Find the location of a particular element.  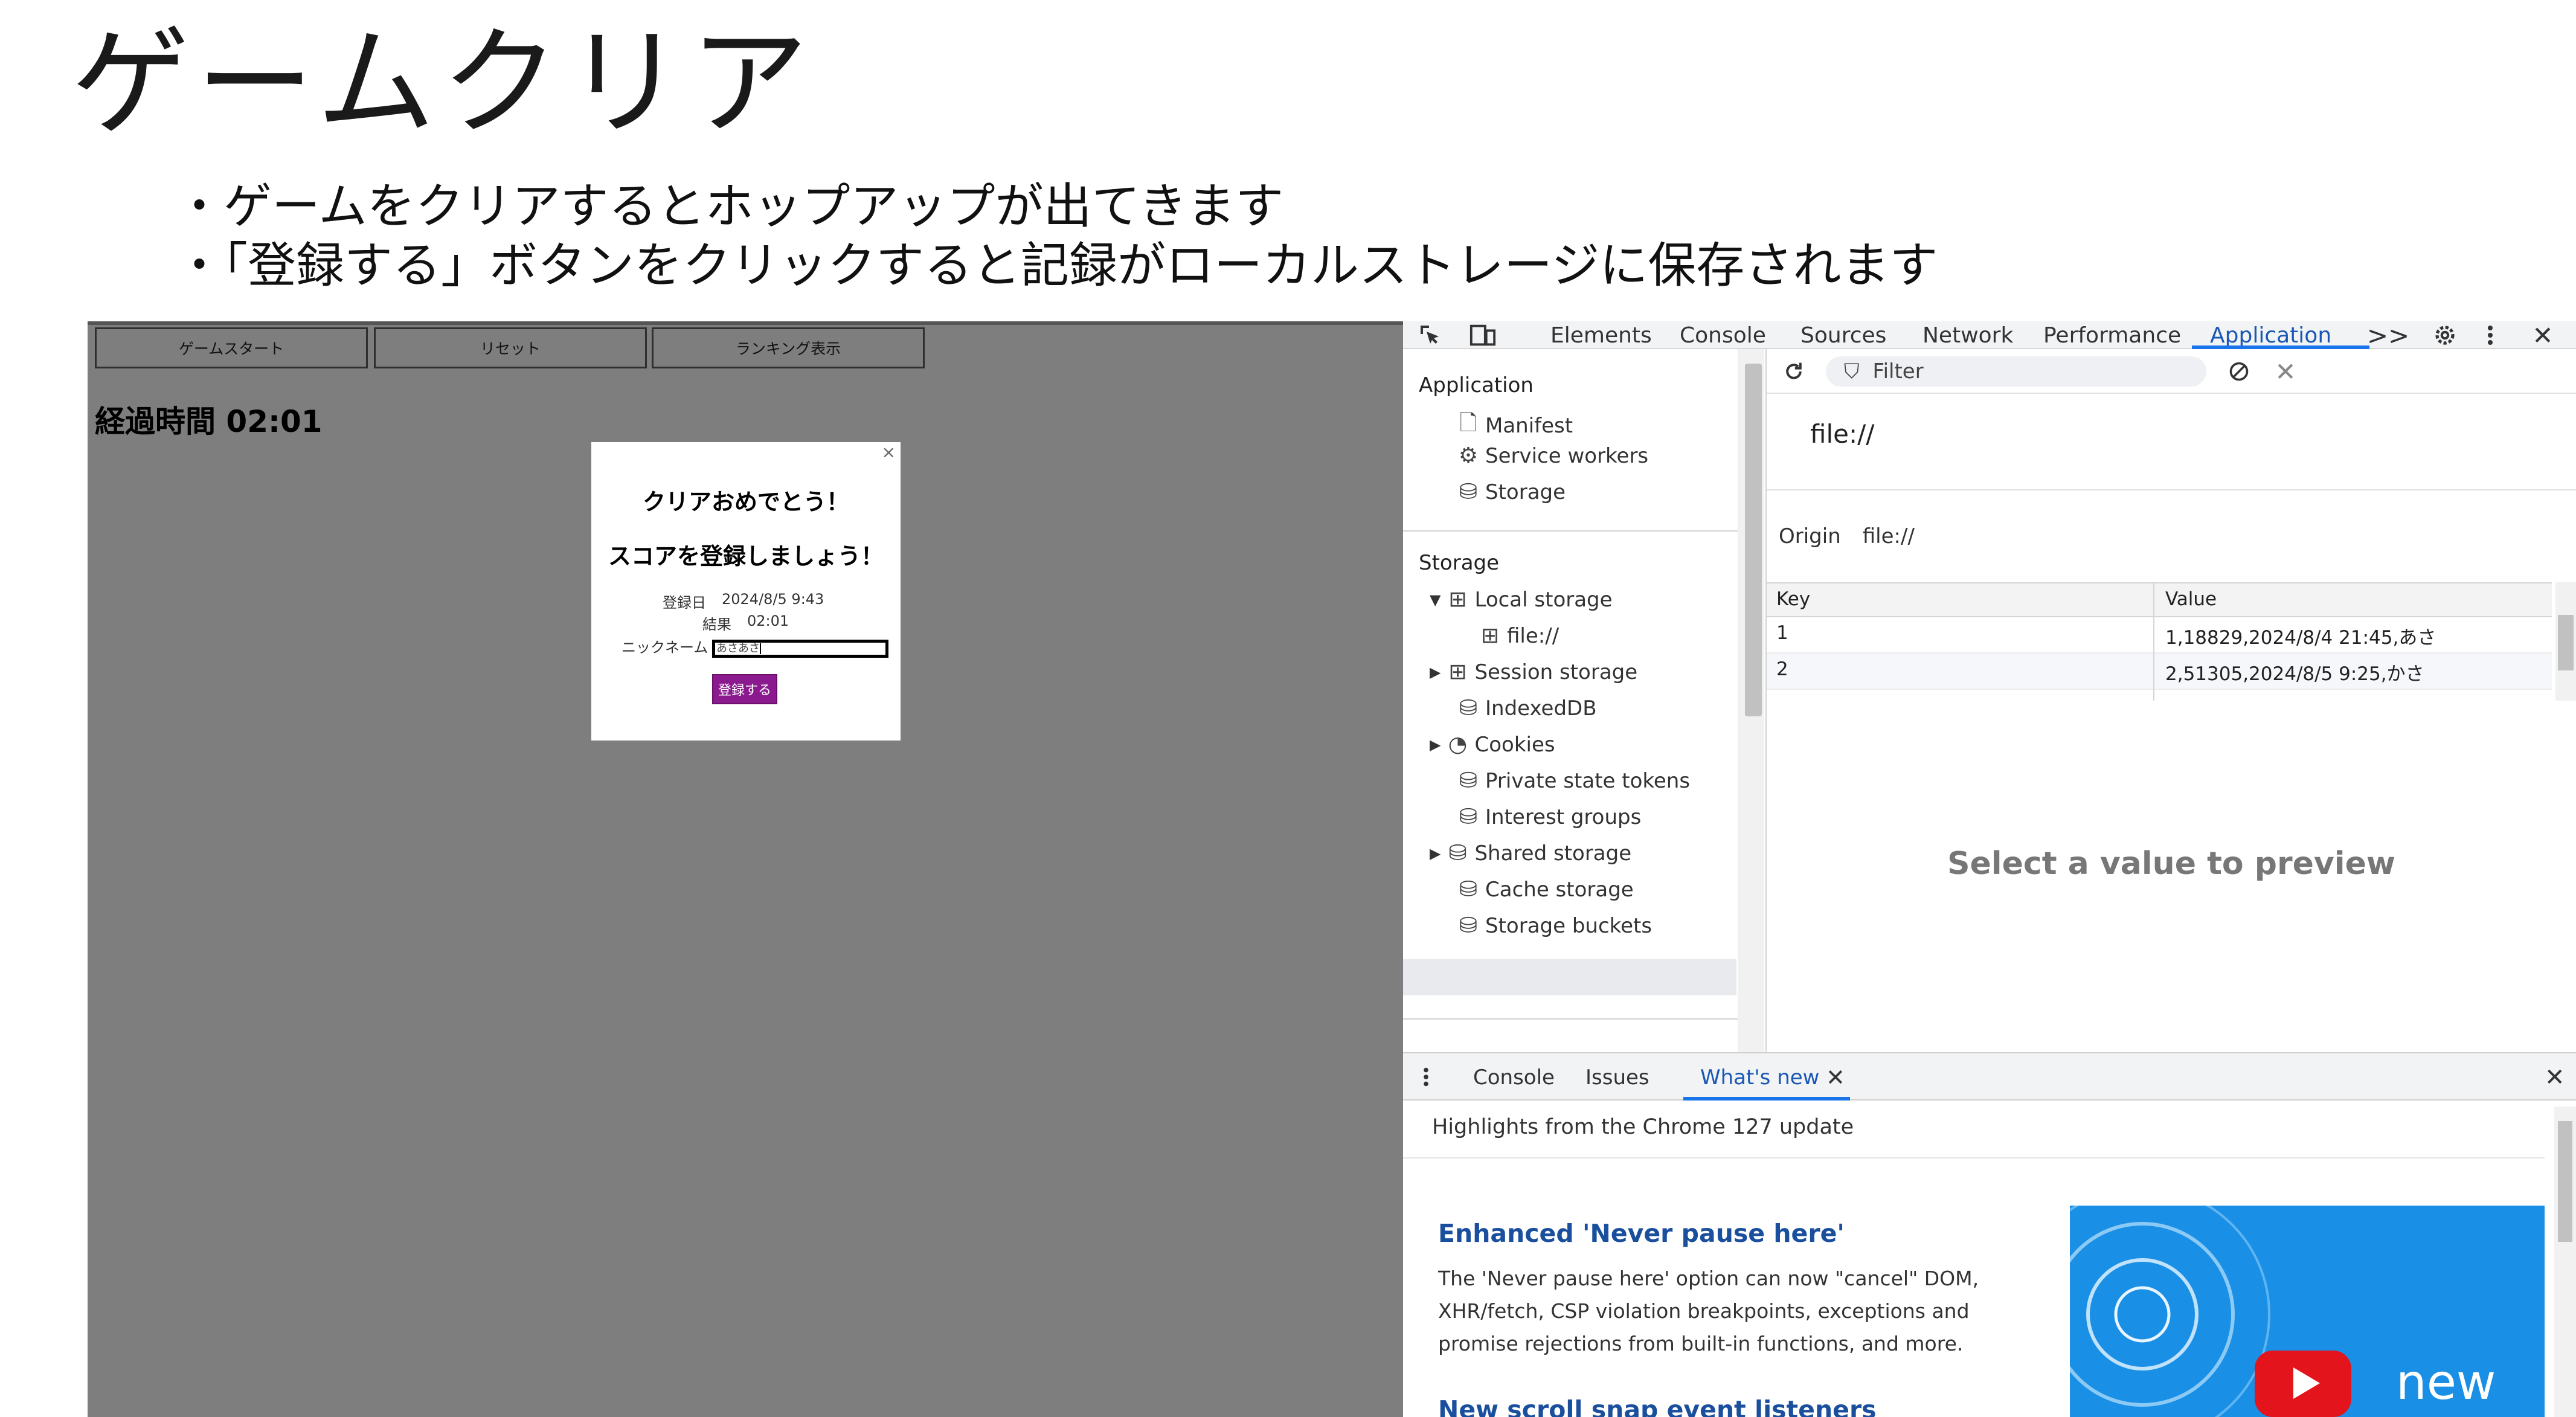

tab-sources: Sources is located at coordinates (1843, 335).